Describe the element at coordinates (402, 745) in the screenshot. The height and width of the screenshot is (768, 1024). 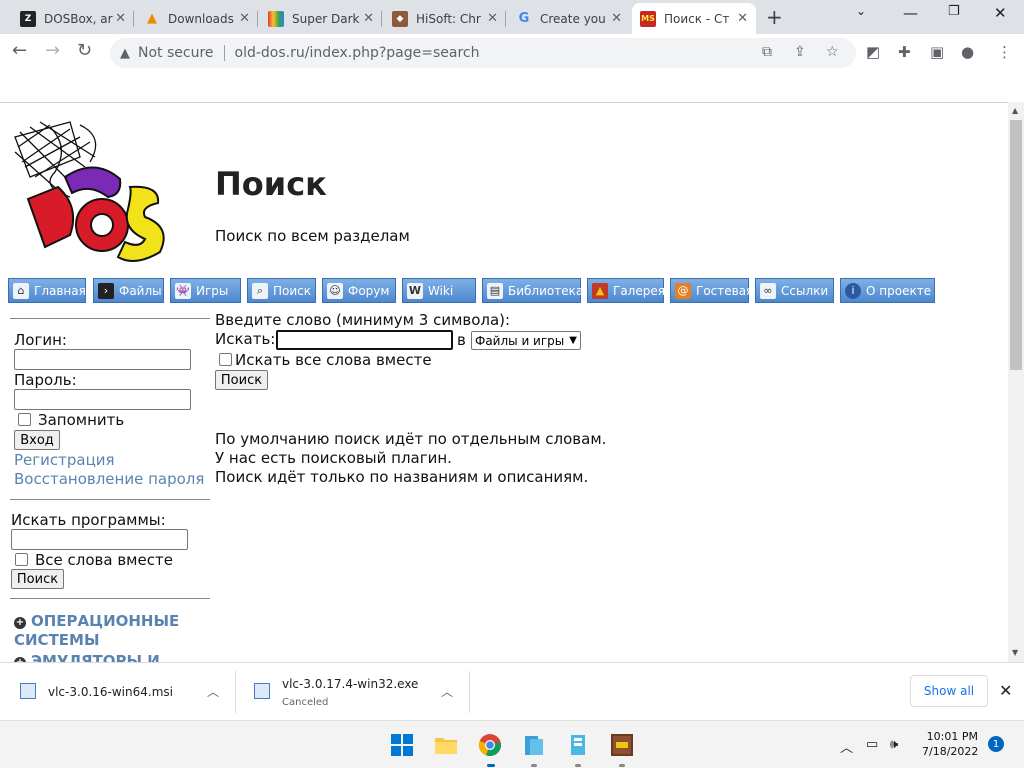
I see `windows-start-icon` at that location.